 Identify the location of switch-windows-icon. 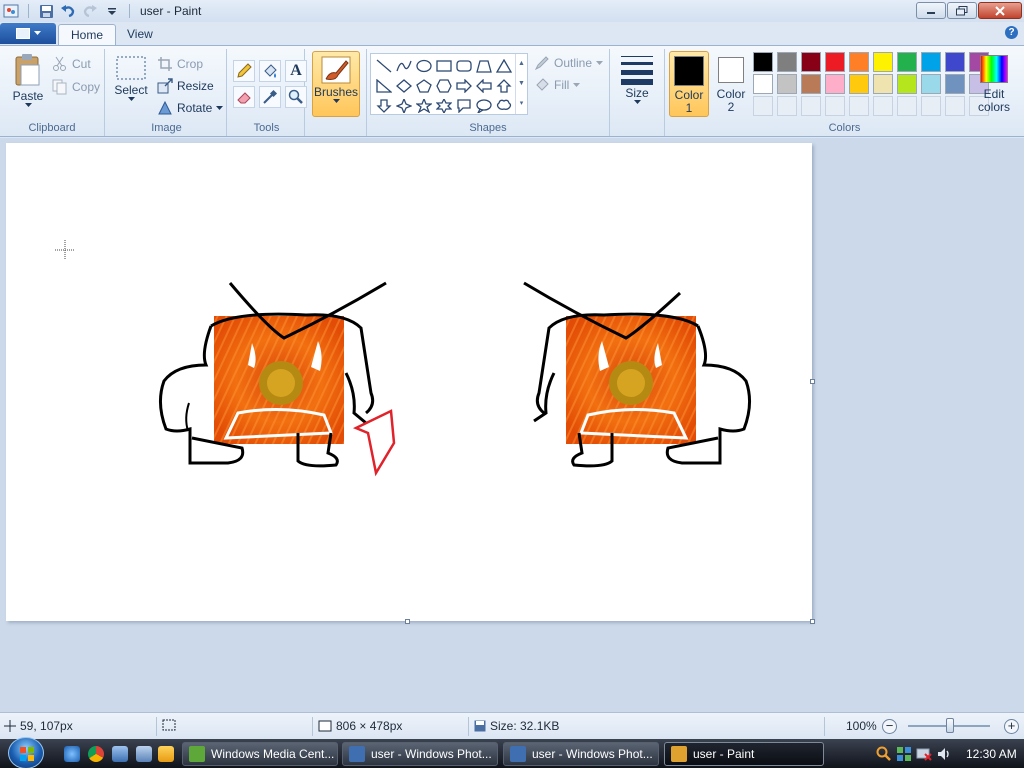
(144, 754).